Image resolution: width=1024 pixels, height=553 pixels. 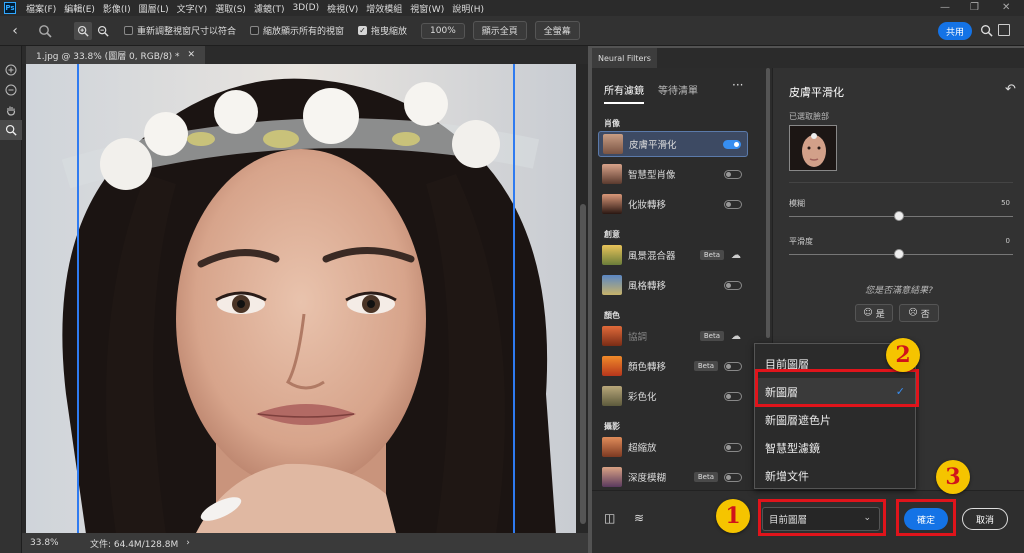 I want to click on skin-smoothing-thumb-icon, so click(x=613, y=144).